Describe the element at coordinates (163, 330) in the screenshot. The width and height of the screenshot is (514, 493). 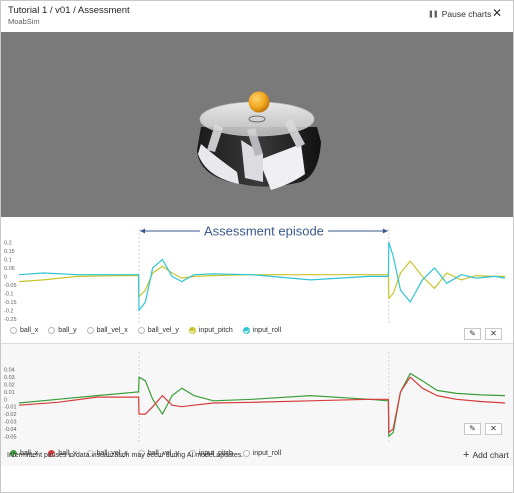
I see `legend-label: ball_vel_y` at that location.